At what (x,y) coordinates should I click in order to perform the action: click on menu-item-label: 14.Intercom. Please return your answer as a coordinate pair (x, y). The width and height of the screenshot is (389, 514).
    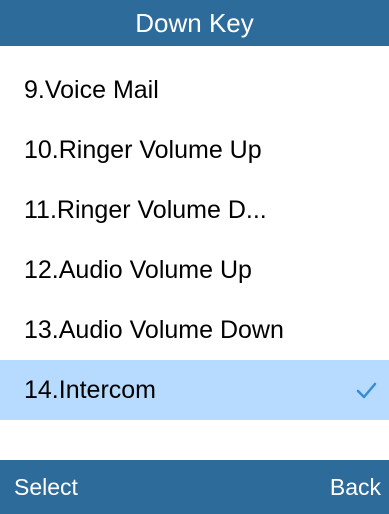
    Looking at the image, I should click on (90, 389).